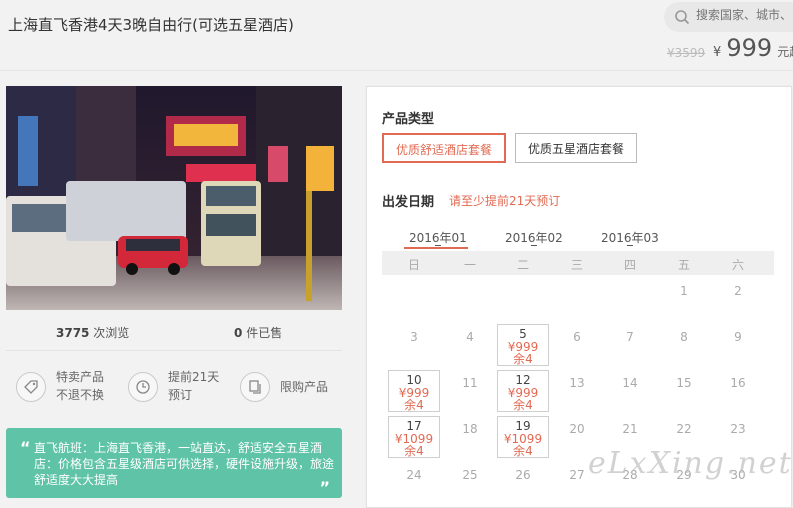 The width and height of the screenshot is (793, 508). I want to click on original-price: ¥3599, so click(686, 53).